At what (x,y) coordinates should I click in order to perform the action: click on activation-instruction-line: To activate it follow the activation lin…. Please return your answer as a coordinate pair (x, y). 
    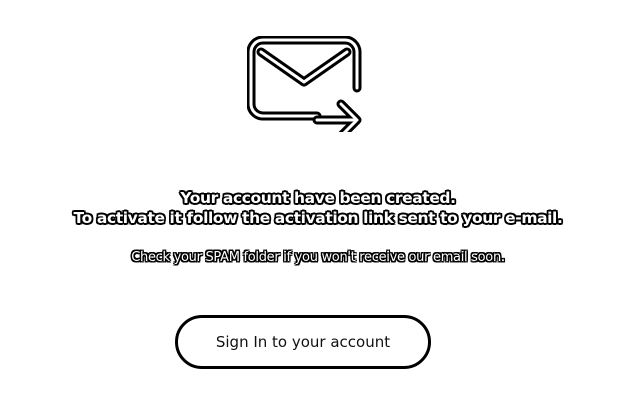
    Looking at the image, I should click on (318, 218).